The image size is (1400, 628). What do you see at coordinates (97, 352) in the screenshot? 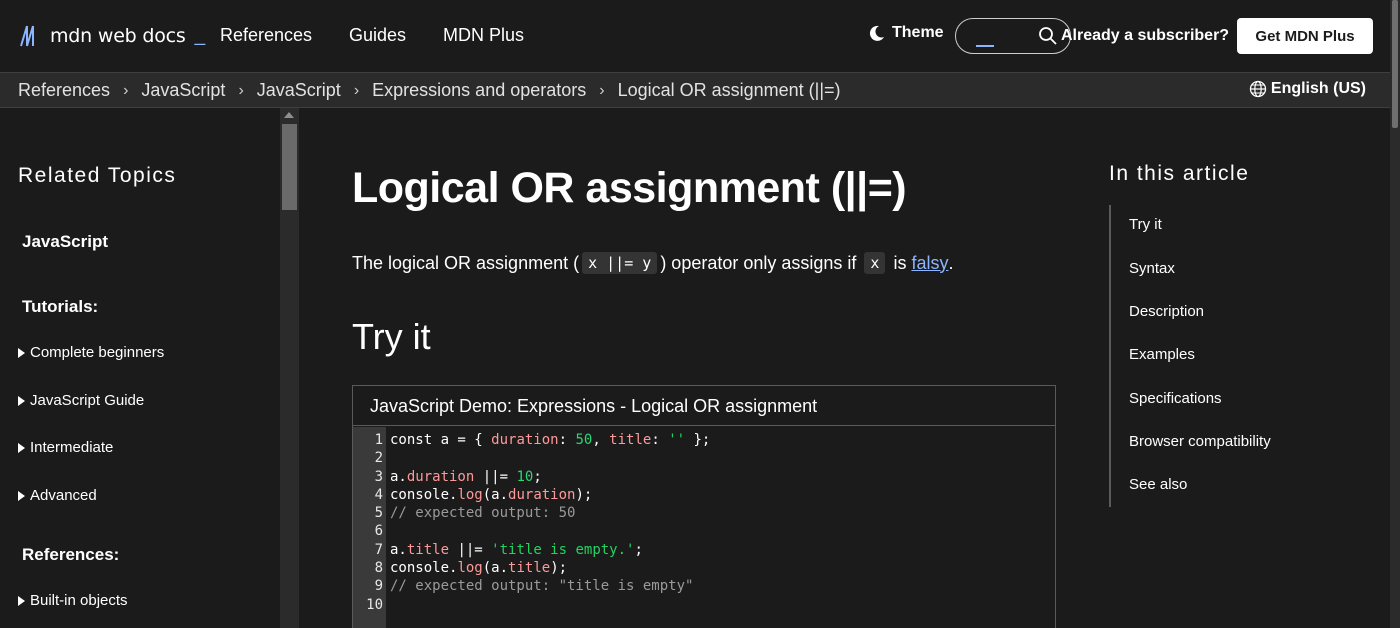
I see `sidebar-item-label: Complete beginners` at bounding box center [97, 352].